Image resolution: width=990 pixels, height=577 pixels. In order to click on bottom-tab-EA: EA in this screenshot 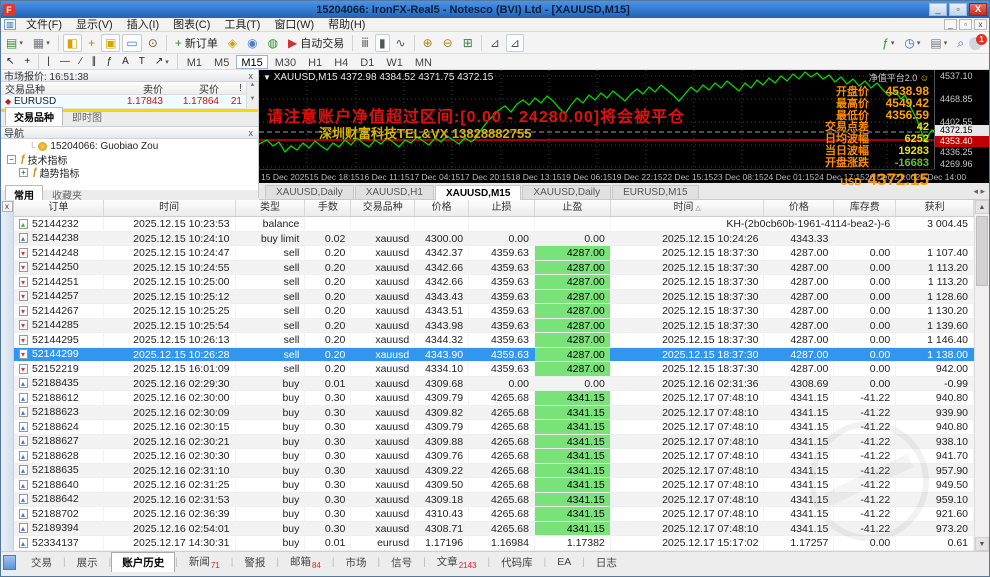, I will do `click(564, 562)`.